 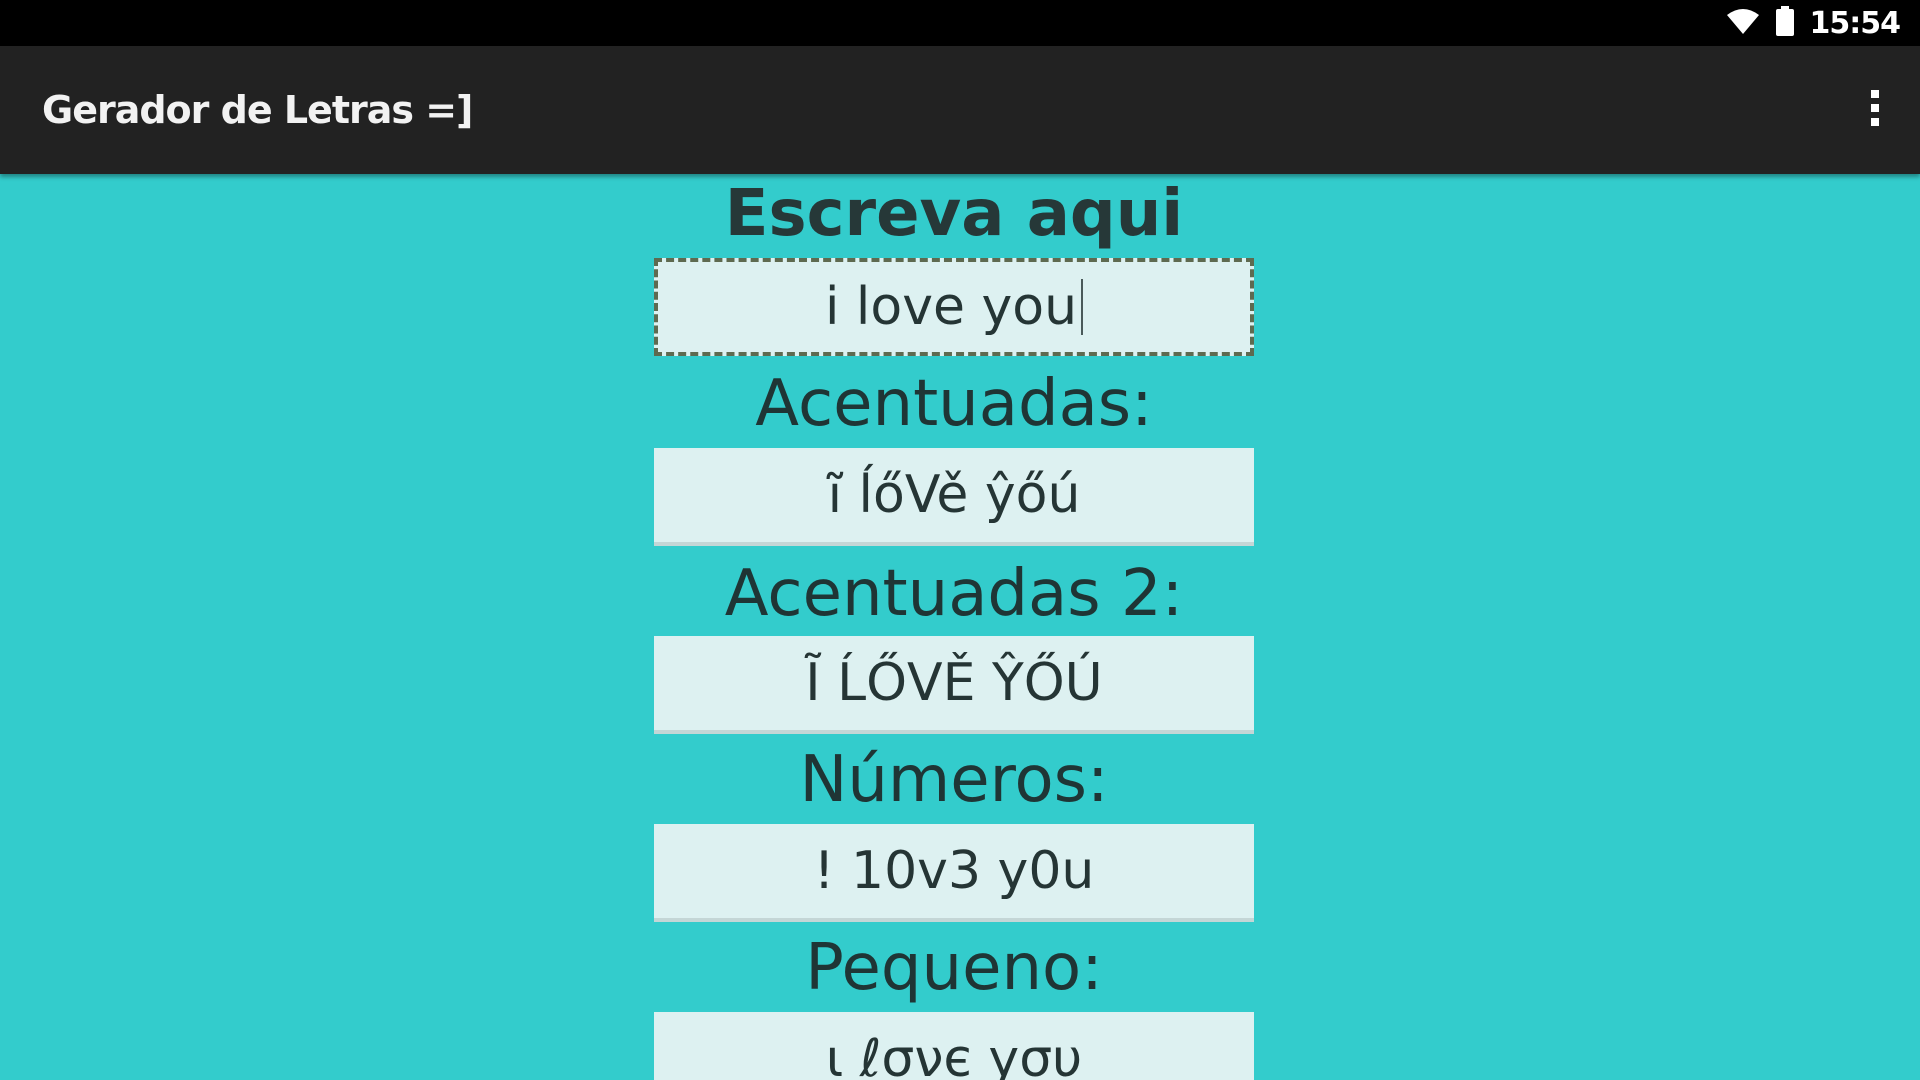 I want to click on section-label-acentuadas: Acentuadas:, so click(x=954, y=404).